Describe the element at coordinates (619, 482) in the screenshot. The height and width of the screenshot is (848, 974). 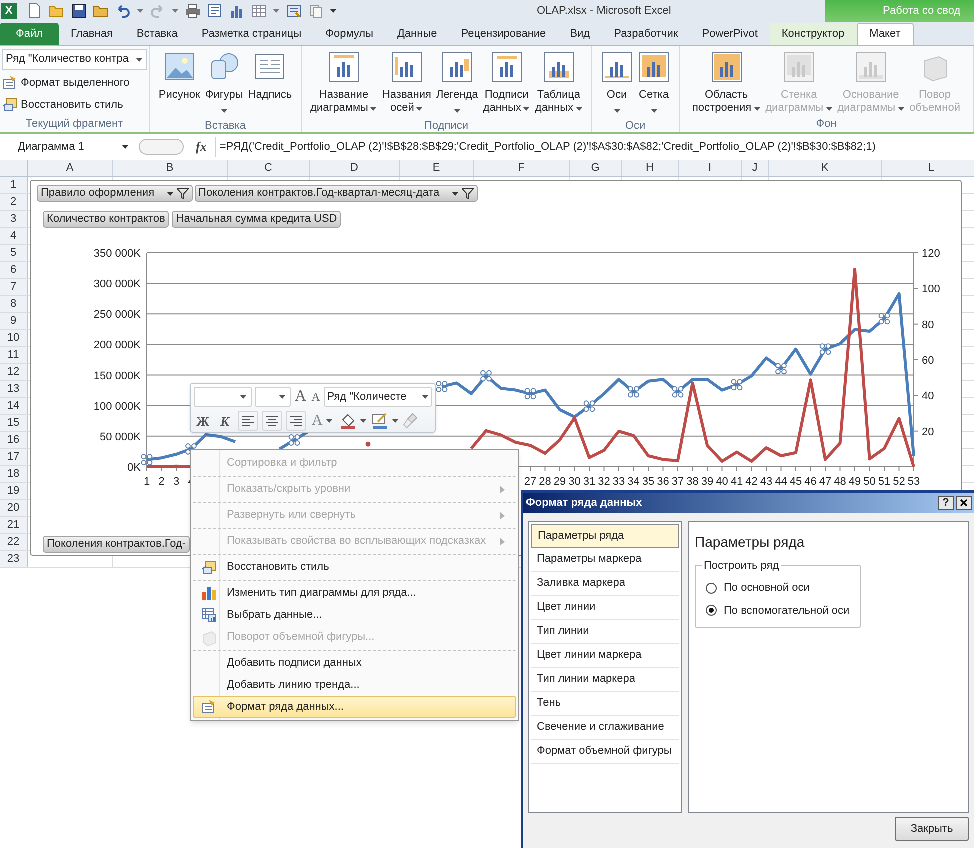
I see `axis-label: 33` at that location.